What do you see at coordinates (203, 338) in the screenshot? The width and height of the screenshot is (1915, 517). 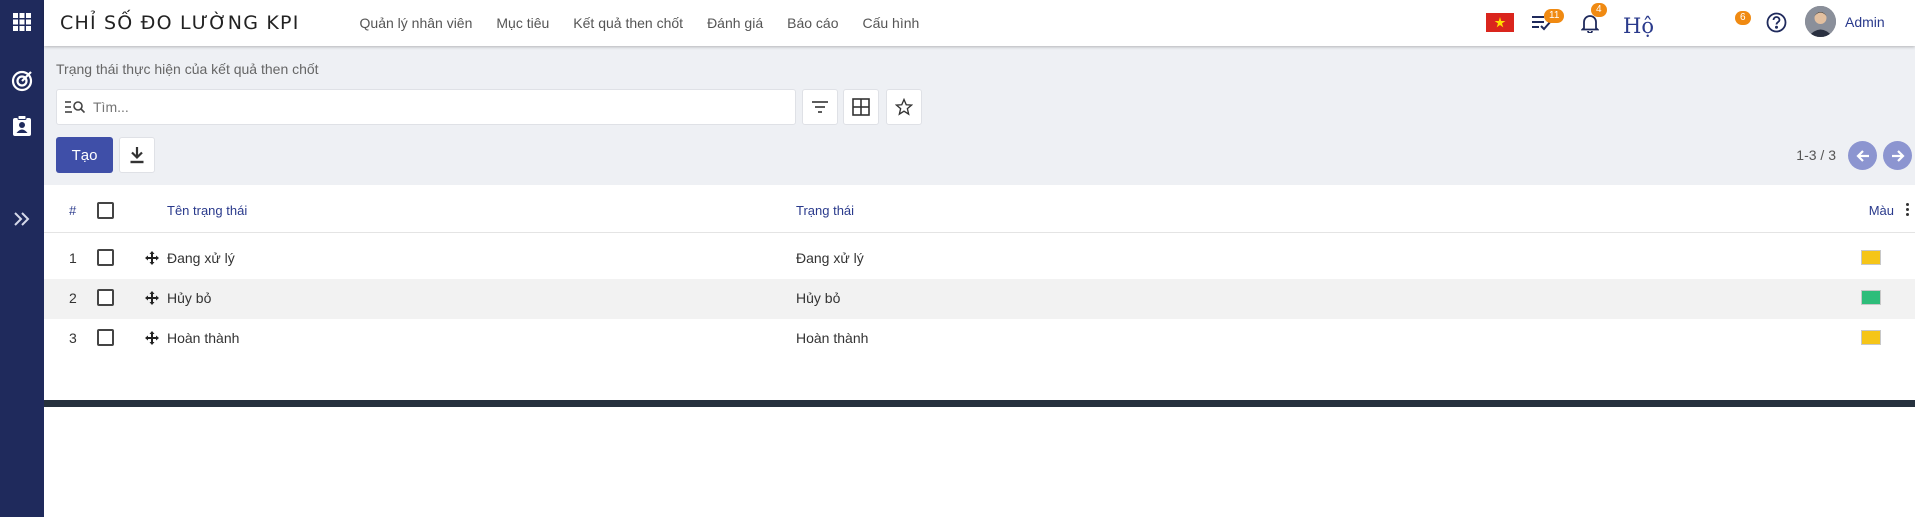 I see `row-name: Hoàn thành` at bounding box center [203, 338].